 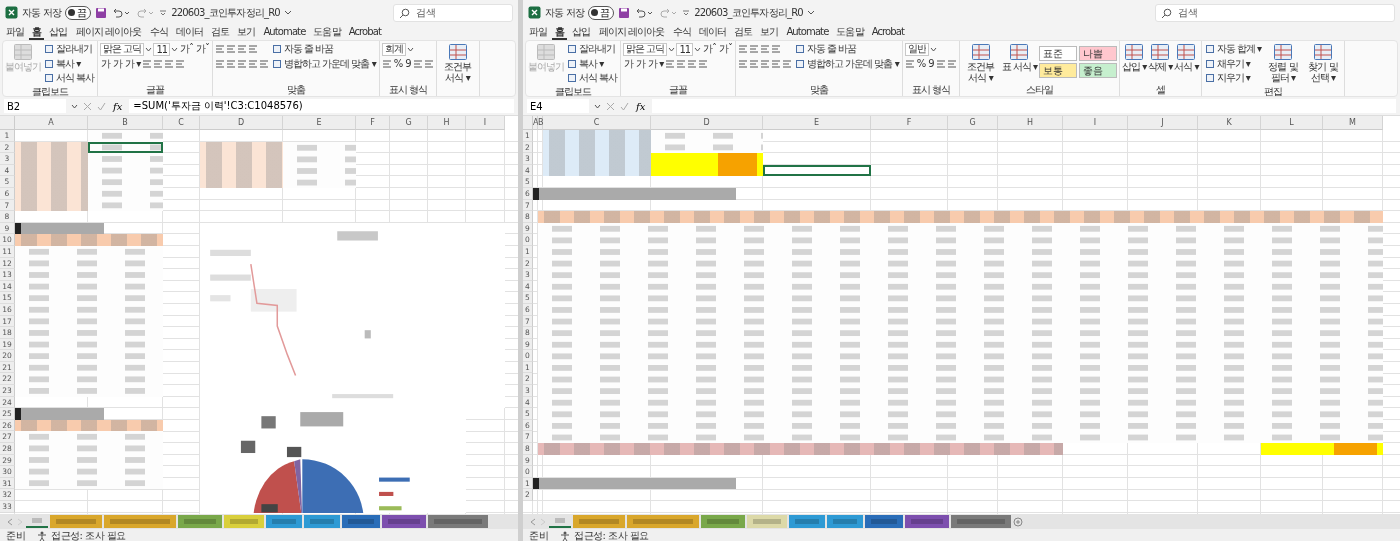 What do you see at coordinates (1097, 70) in the screenshot?
I see `cell-style-button: 좋음` at bounding box center [1097, 70].